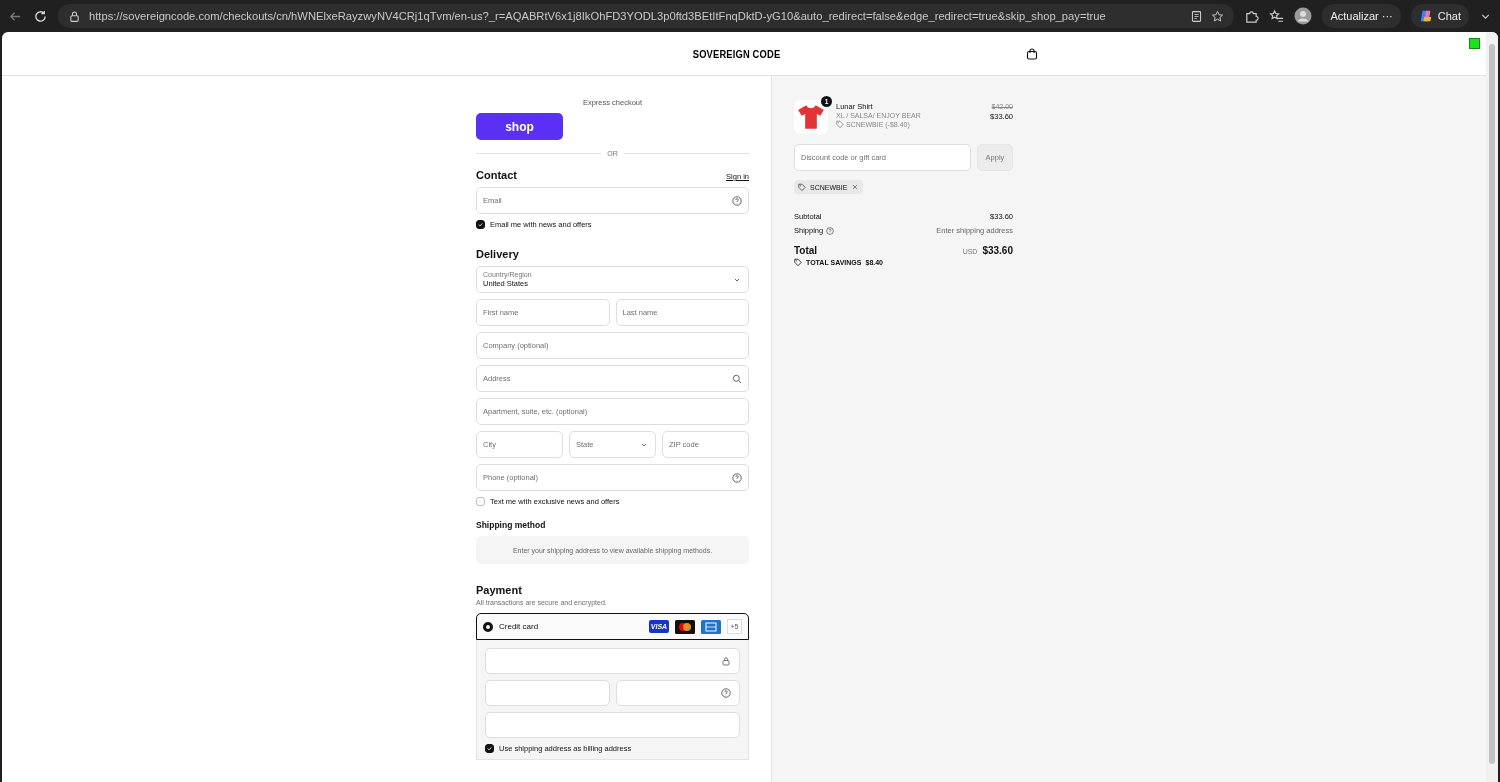 The image size is (1500, 782). I want to click on section-title: Delivery, so click(498, 254).